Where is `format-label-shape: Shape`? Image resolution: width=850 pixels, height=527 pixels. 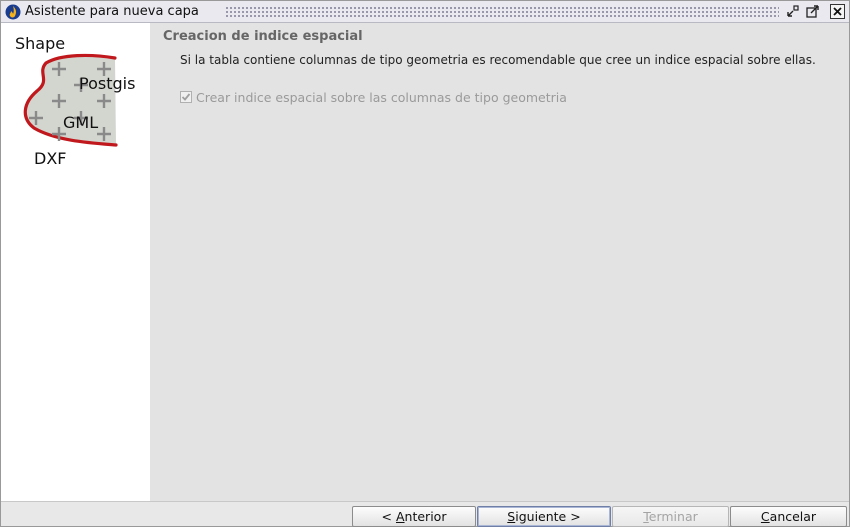 format-label-shape: Shape is located at coordinates (40, 43).